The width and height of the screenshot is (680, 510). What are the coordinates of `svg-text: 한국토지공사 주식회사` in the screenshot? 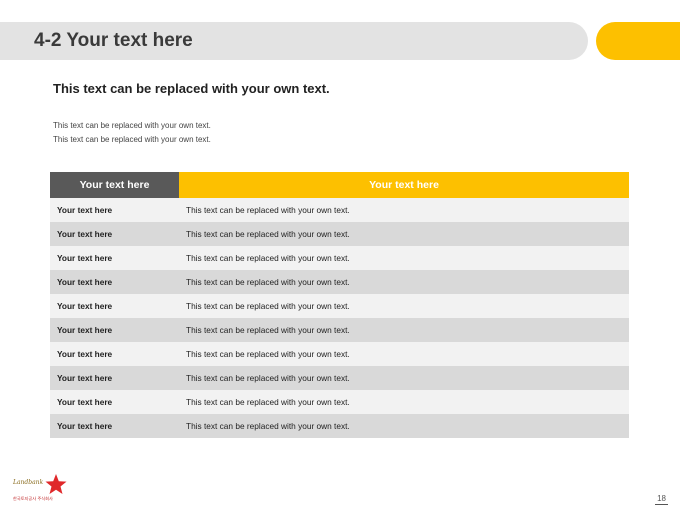 It's located at (33, 498).